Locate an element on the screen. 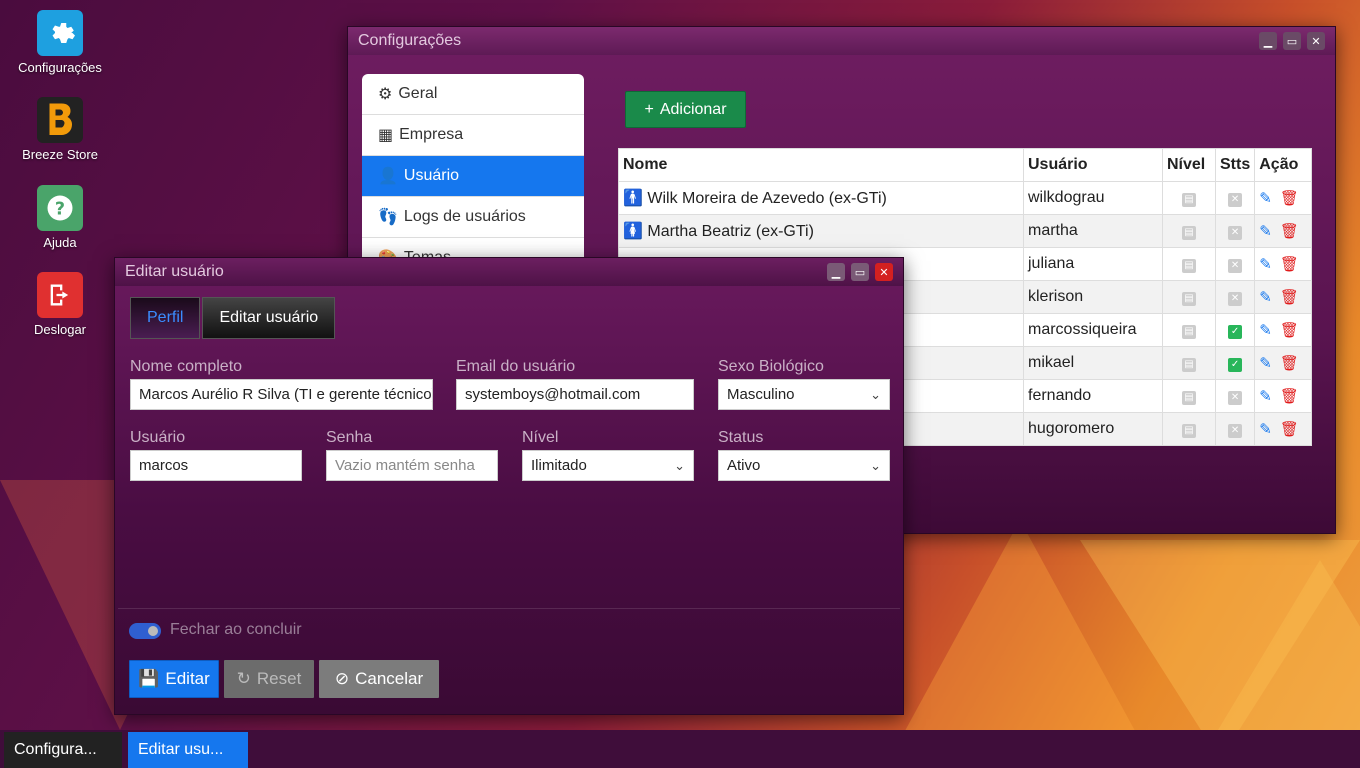  nivel-select: Ilimitado ⌄ is located at coordinates (608, 465).